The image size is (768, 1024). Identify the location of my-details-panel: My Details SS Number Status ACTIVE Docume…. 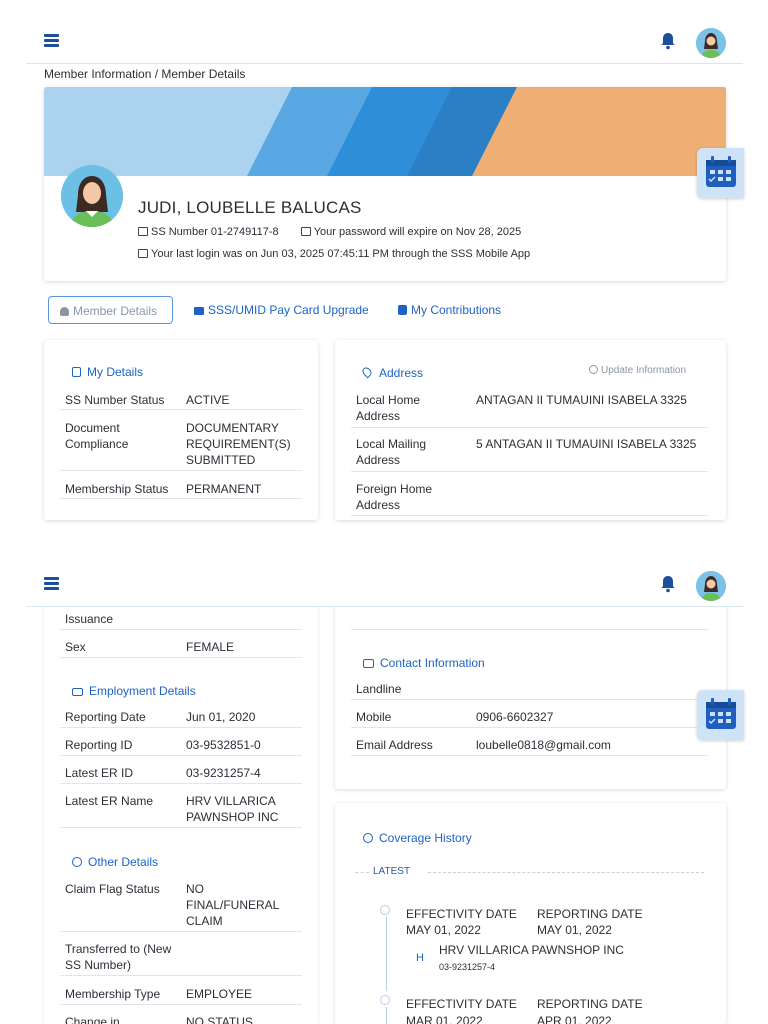
(181, 430).